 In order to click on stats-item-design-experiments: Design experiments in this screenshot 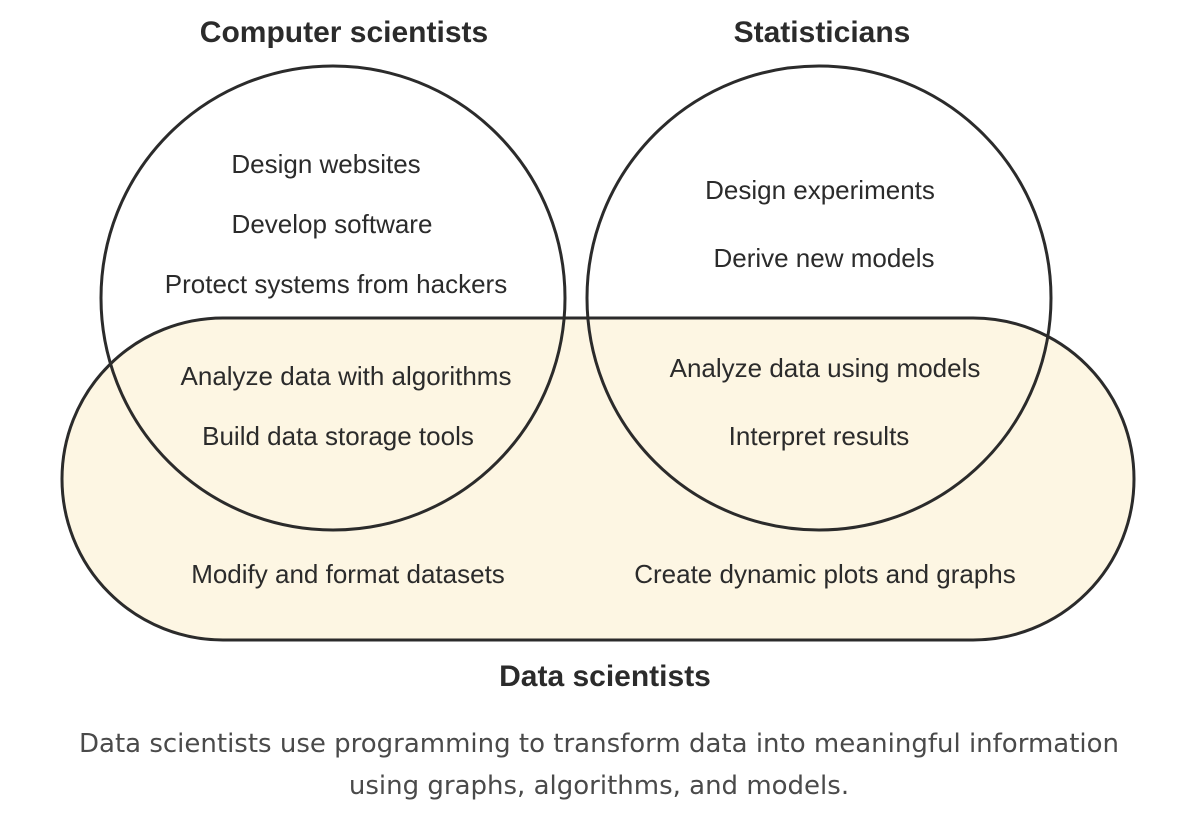, I will do `click(820, 190)`.